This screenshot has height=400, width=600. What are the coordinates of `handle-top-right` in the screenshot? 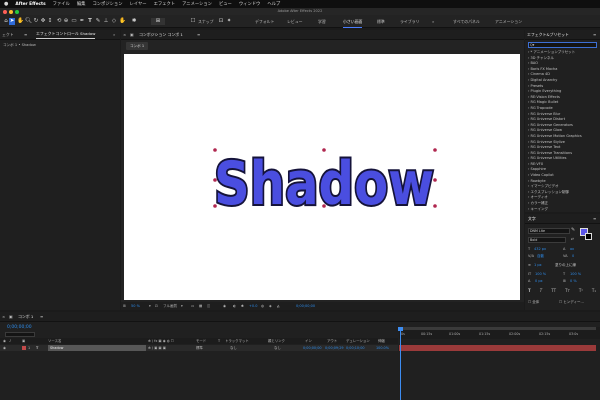 It's located at (435, 150).